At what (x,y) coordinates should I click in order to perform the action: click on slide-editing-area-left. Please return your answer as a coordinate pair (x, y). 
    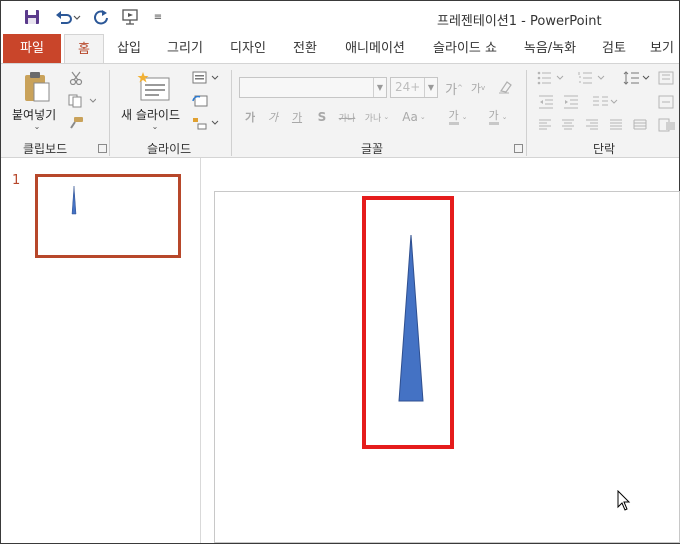
    Looking at the image, I should click on (207, 367).